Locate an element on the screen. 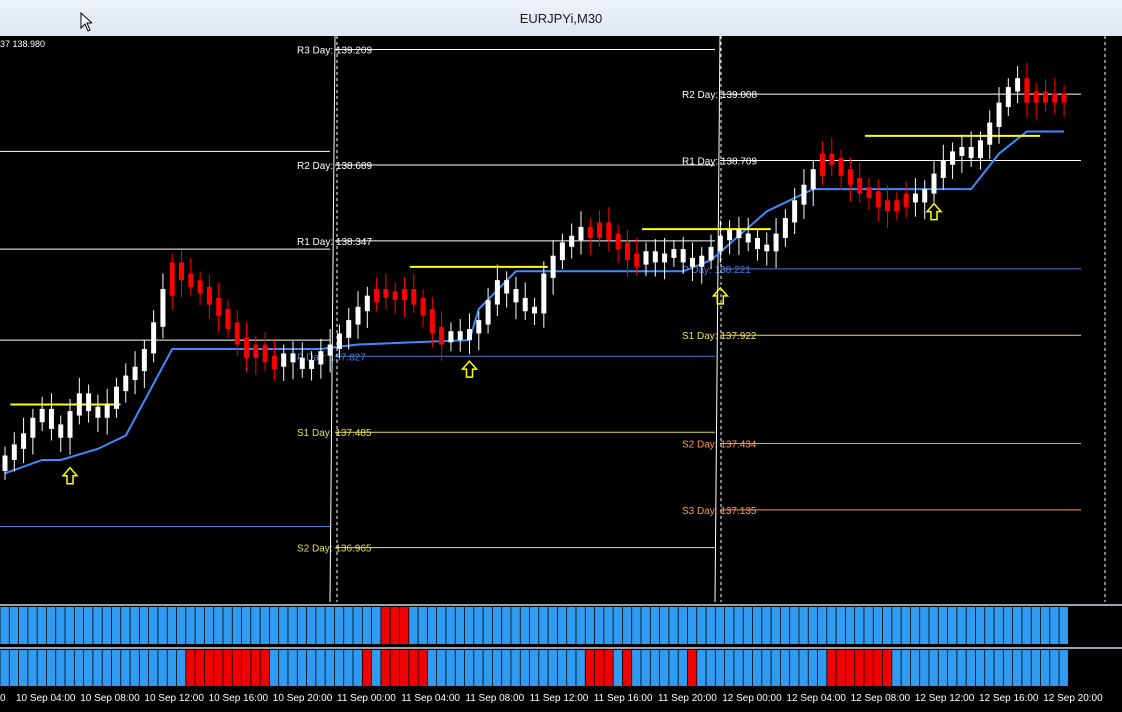 The image size is (1122, 712). x-axis-label: 10 Sep 08:00 is located at coordinates (110, 698).